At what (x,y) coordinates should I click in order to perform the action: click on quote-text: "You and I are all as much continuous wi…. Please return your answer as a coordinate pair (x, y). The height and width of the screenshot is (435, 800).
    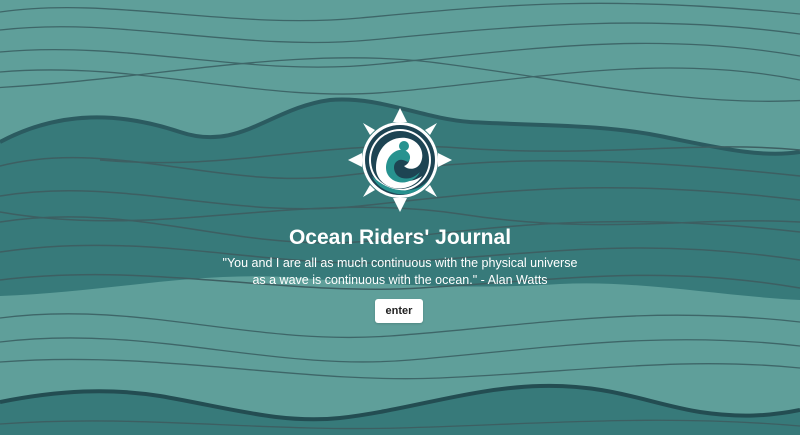
    Looking at the image, I should click on (400, 271).